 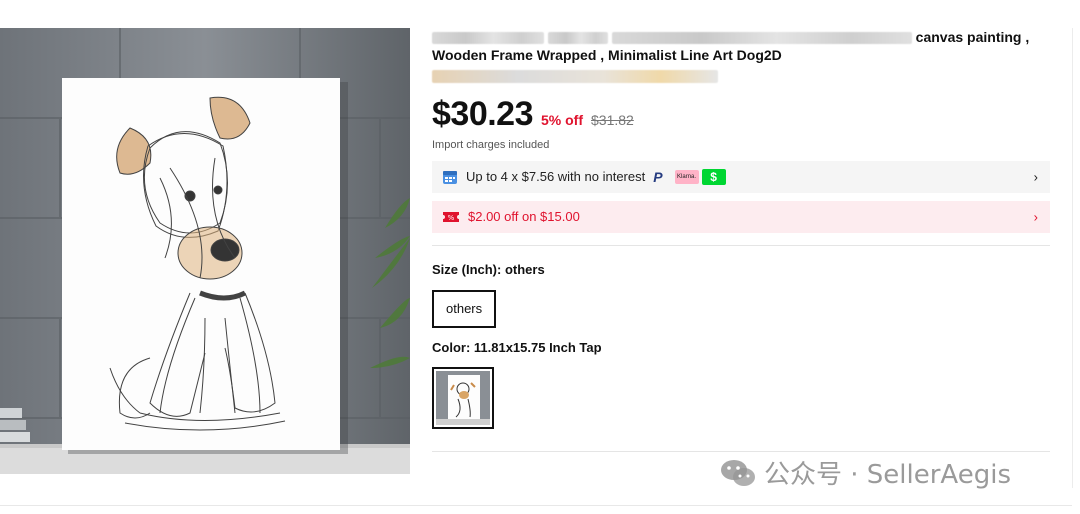 I want to click on watermark: 公众号 · SellerAegis, so click(x=865, y=472).